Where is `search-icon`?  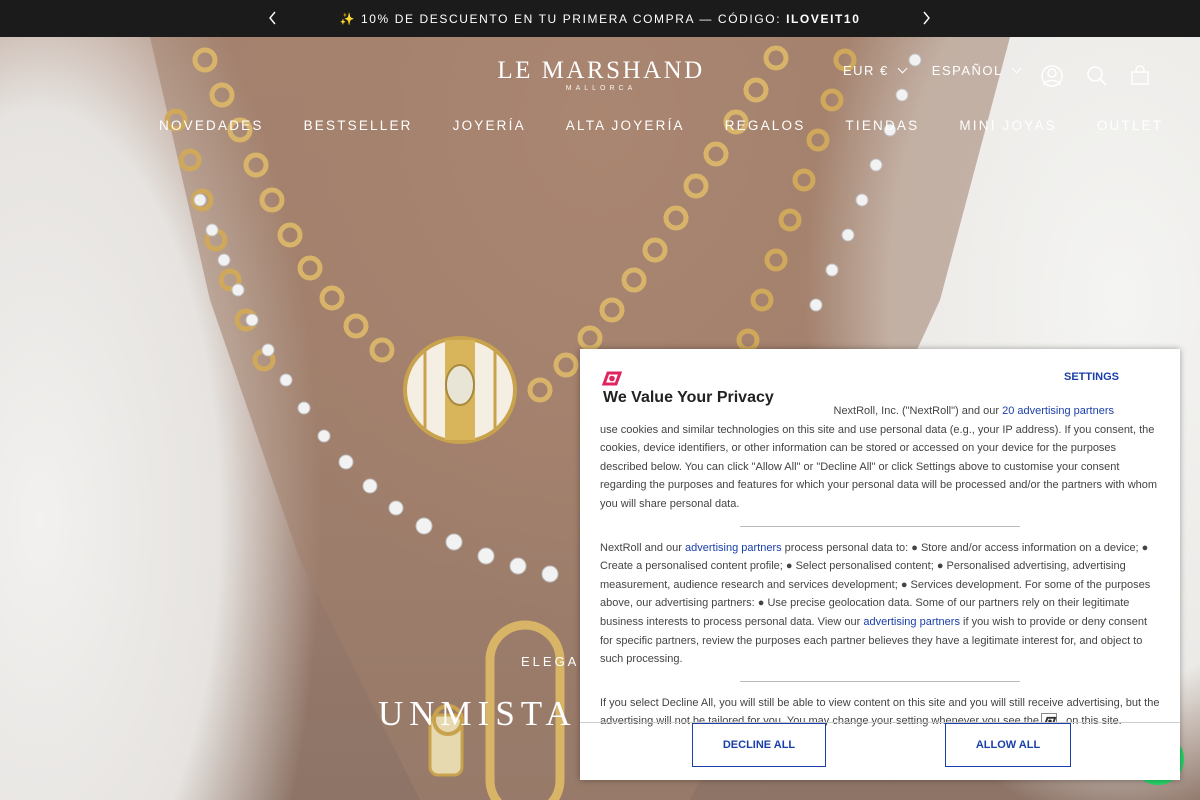
search-icon is located at coordinates (1097, 76).